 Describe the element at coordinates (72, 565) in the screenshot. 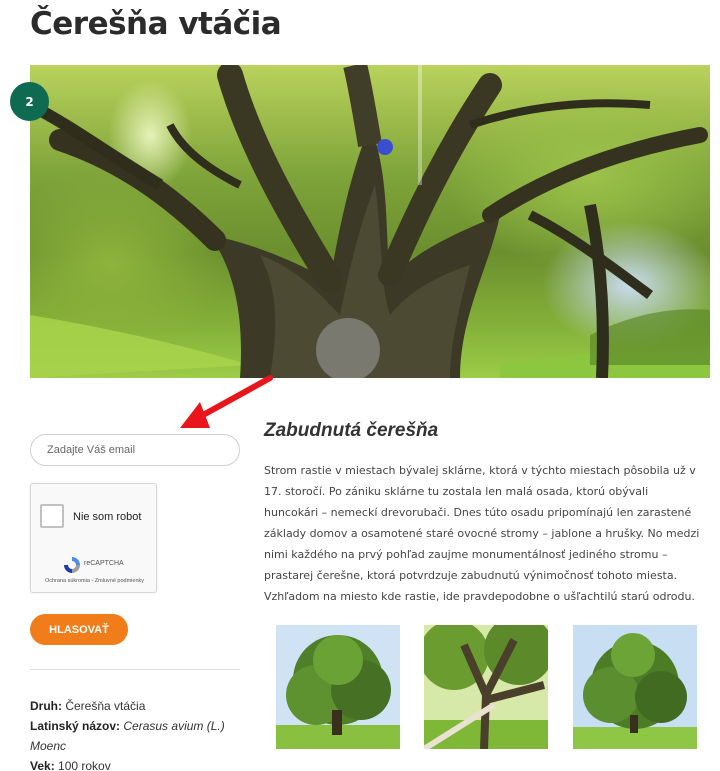

I see `recaptcha-logo-icon` at that location.